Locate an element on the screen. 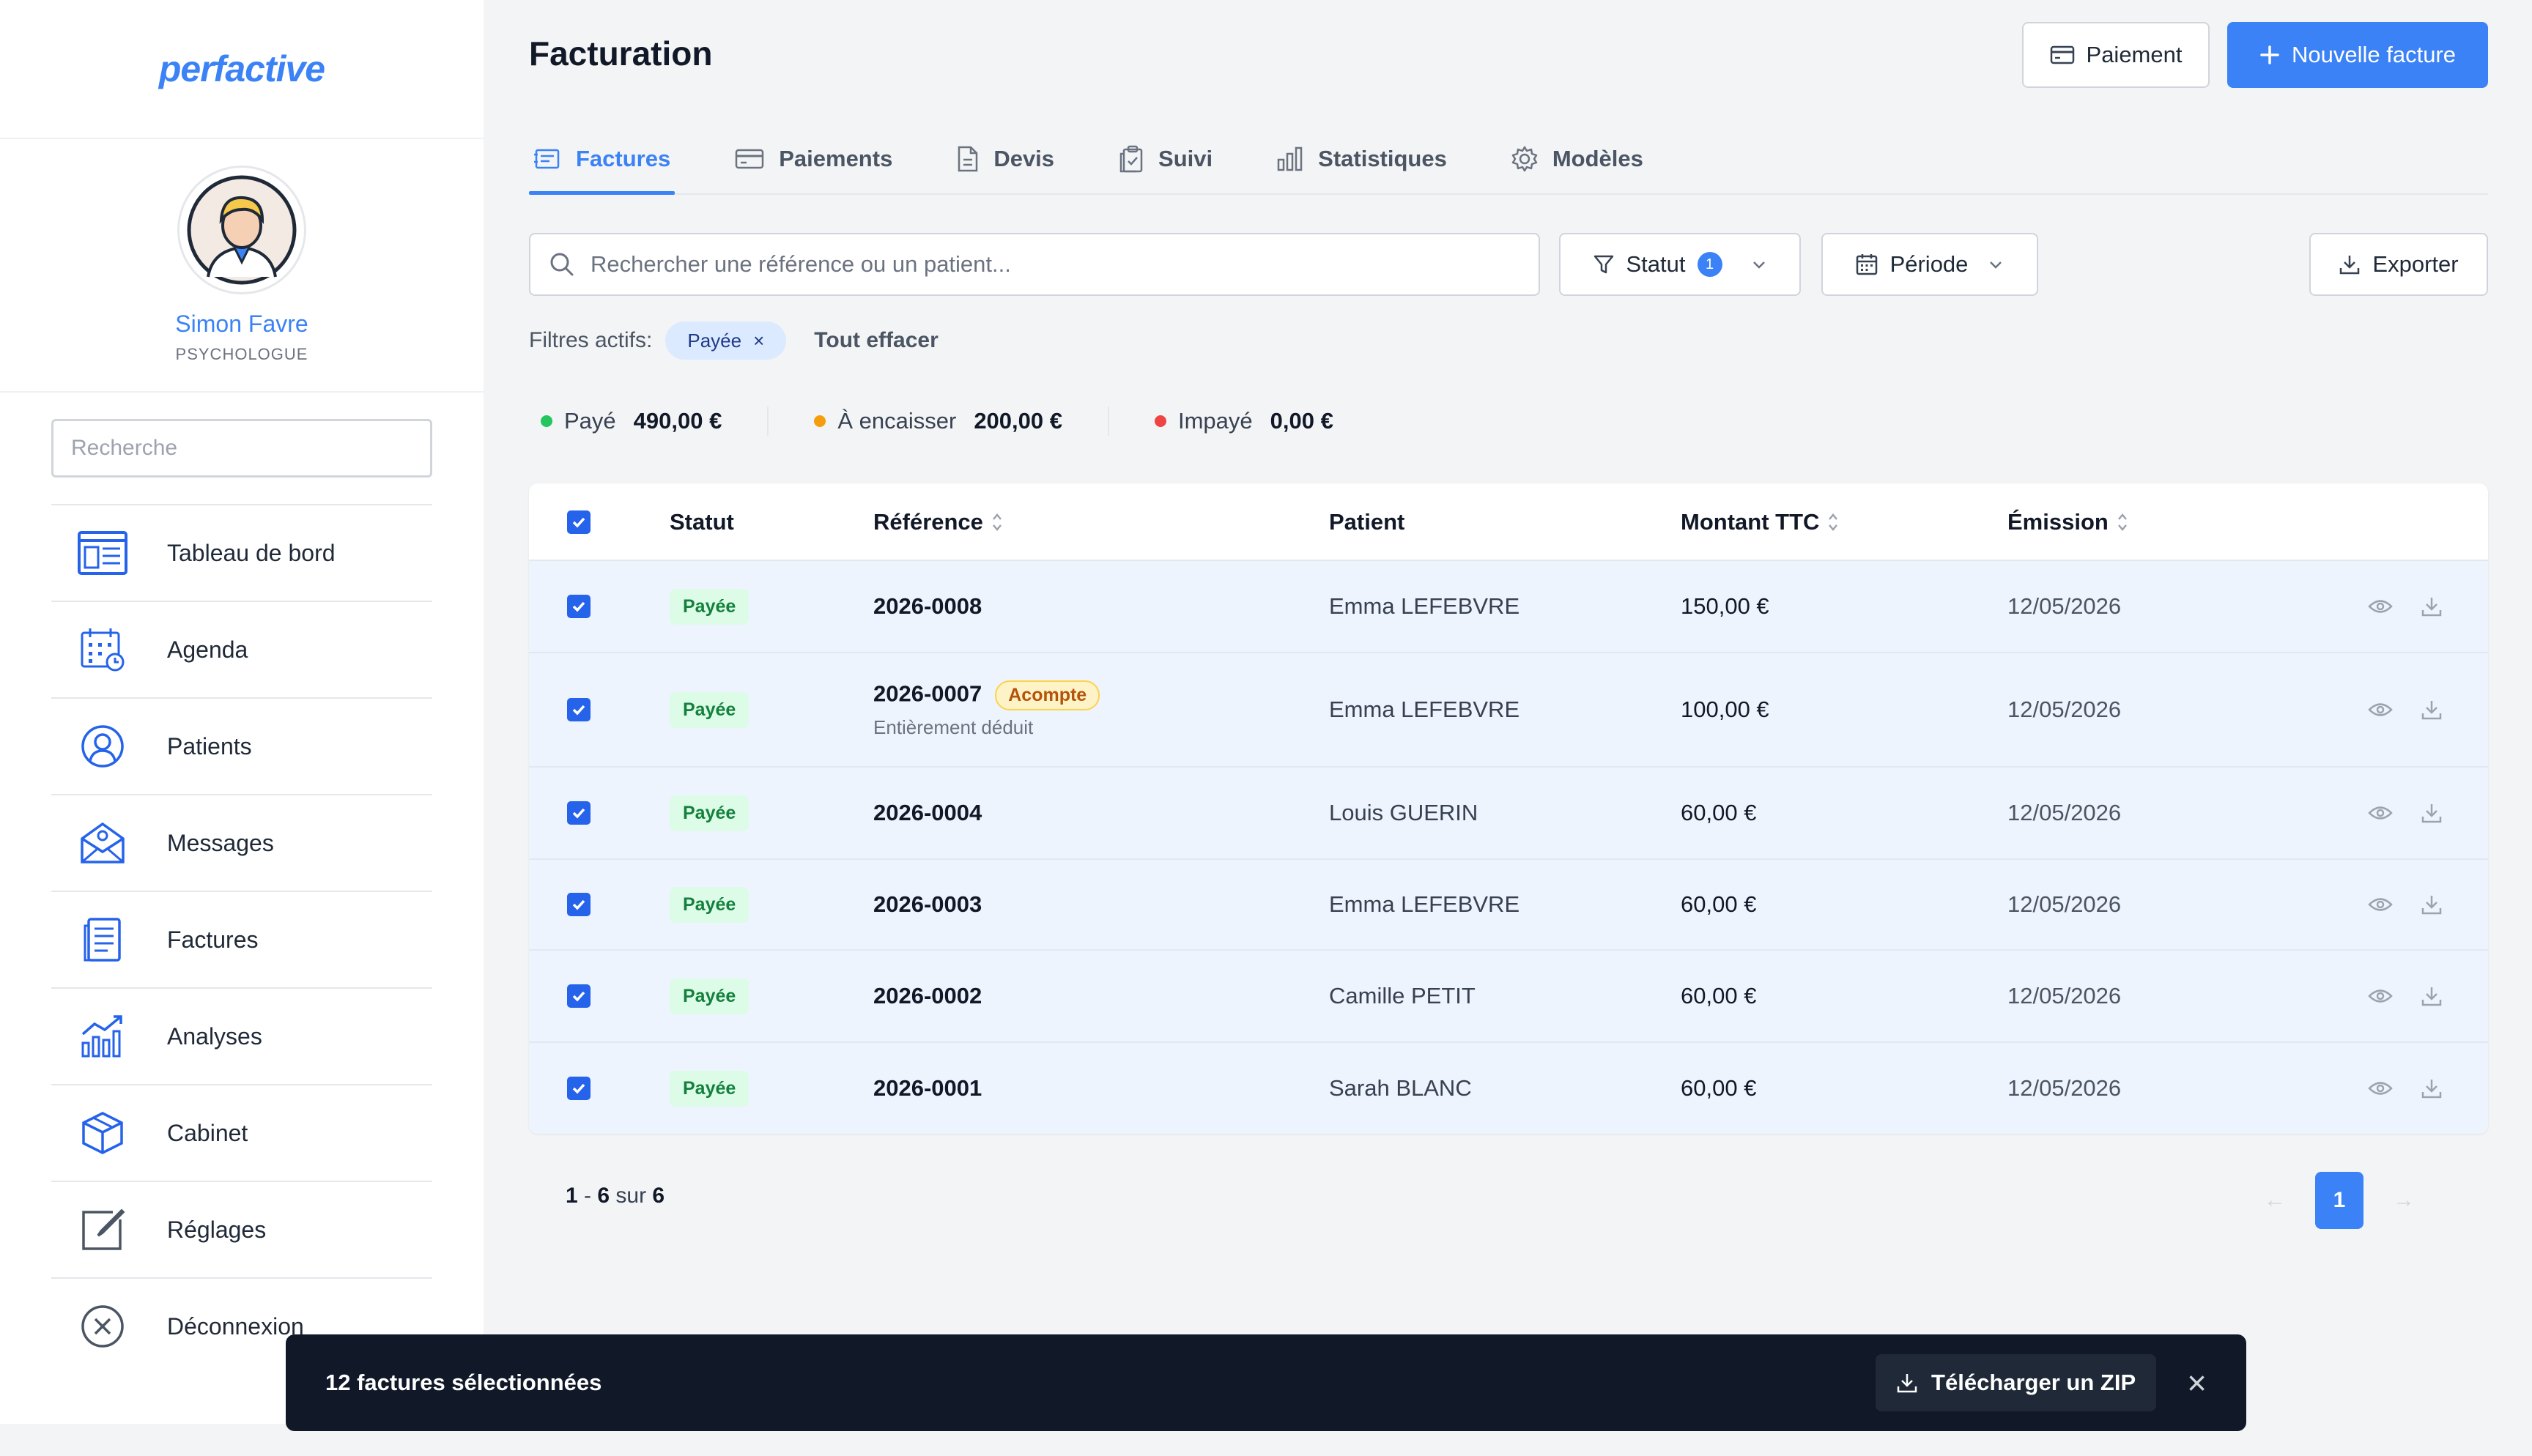 The width and height of the screenshot is (2532, 1456). download-zip-button: Télécharger un ZIP is located at coordinates (2016, 1382).